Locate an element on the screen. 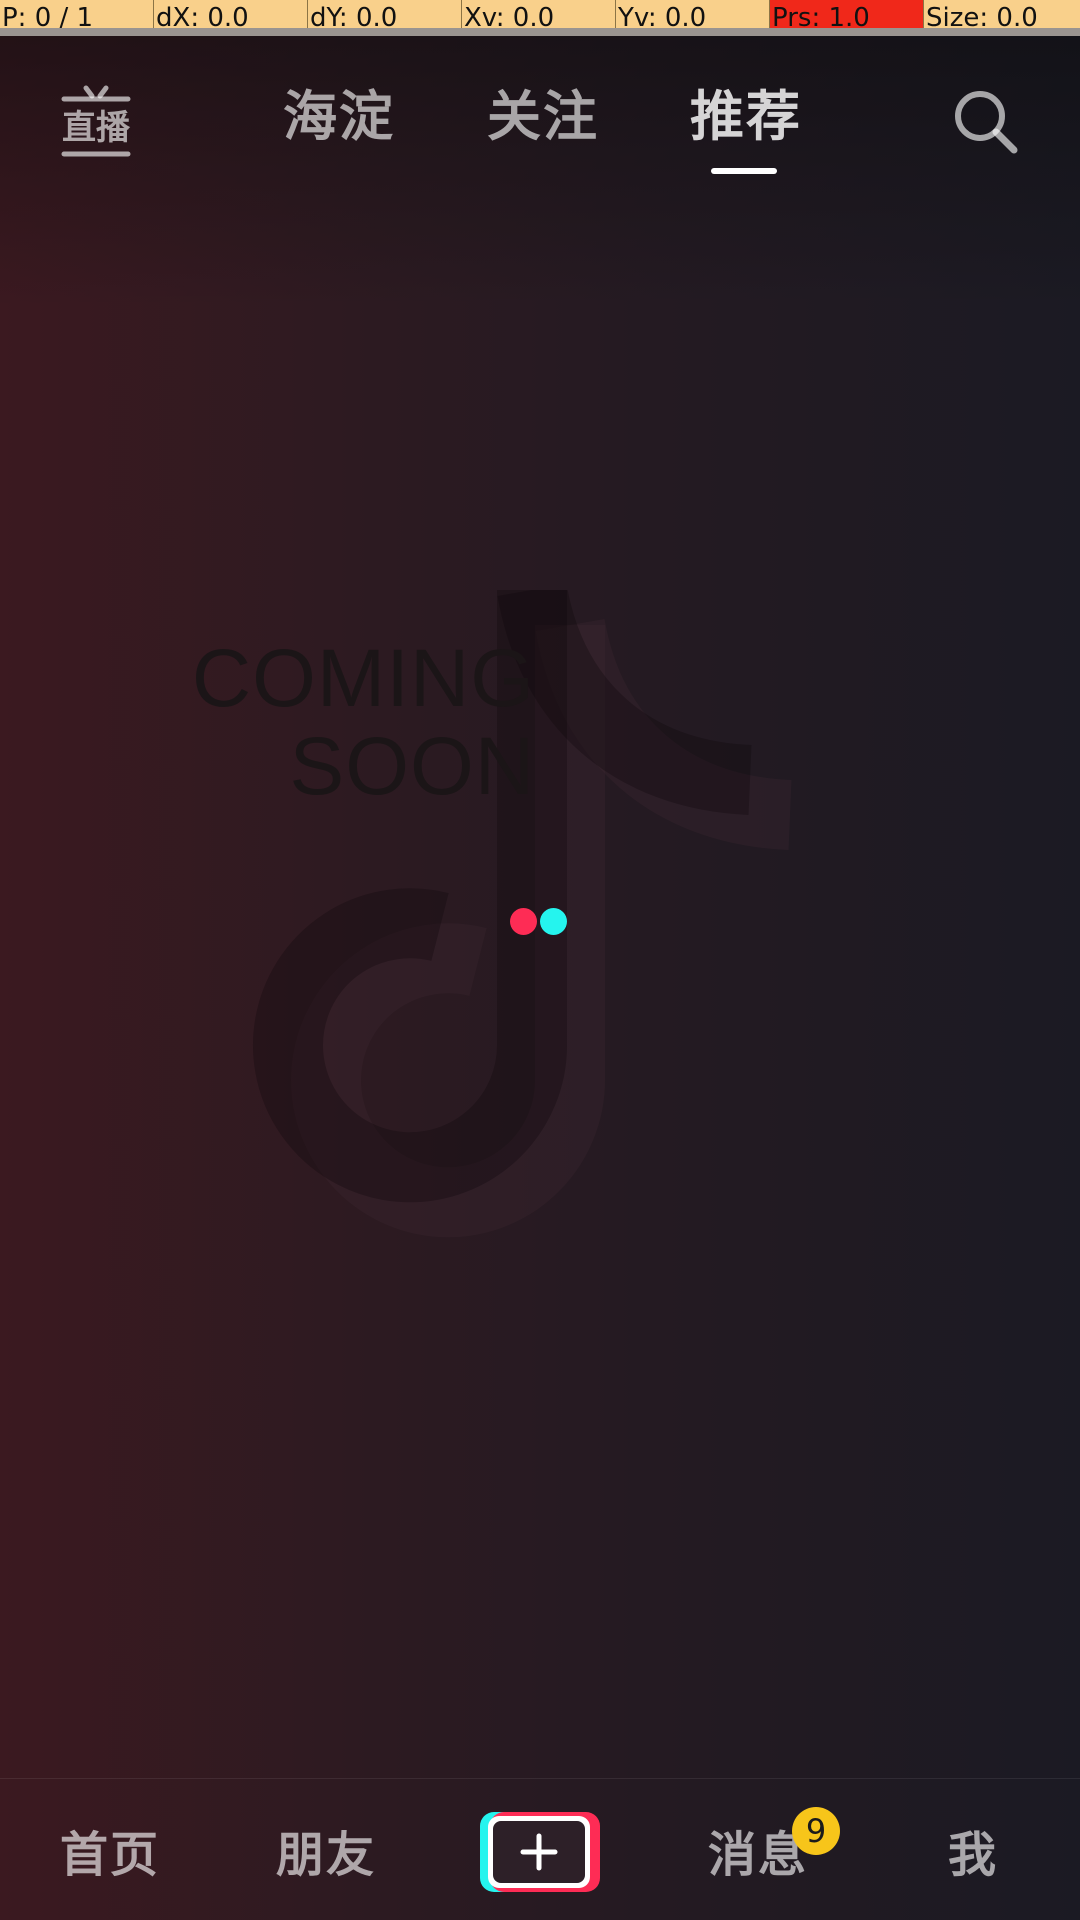  nav-friends: 朋友 is located at coordinates (326, 1855).